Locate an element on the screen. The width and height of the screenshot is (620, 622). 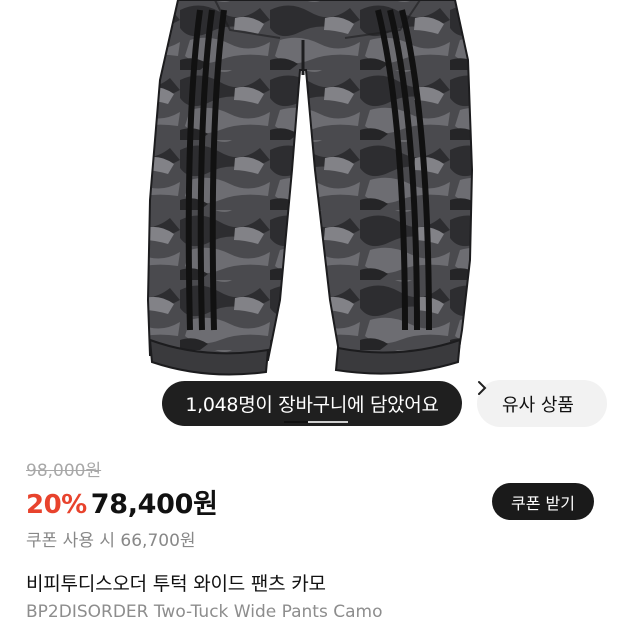
sale-price: 78,400원 is located at coordinates (154, 504).